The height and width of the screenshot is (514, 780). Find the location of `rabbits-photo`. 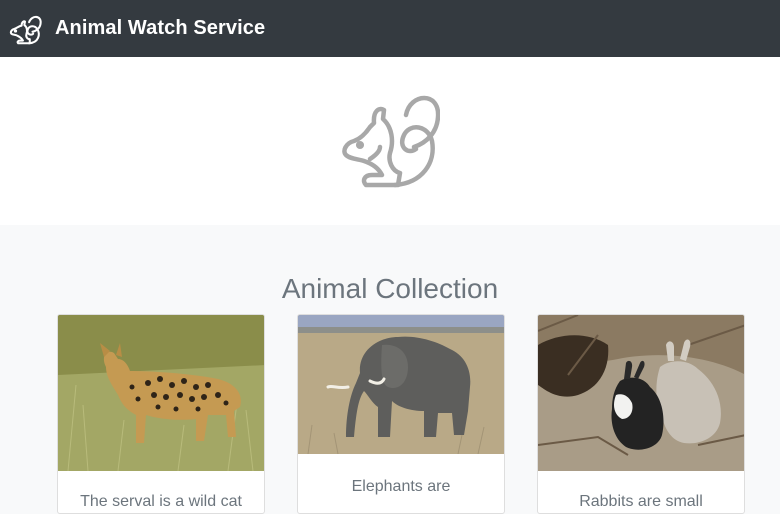

rabbits-photo is located at coordinates (641, 393).